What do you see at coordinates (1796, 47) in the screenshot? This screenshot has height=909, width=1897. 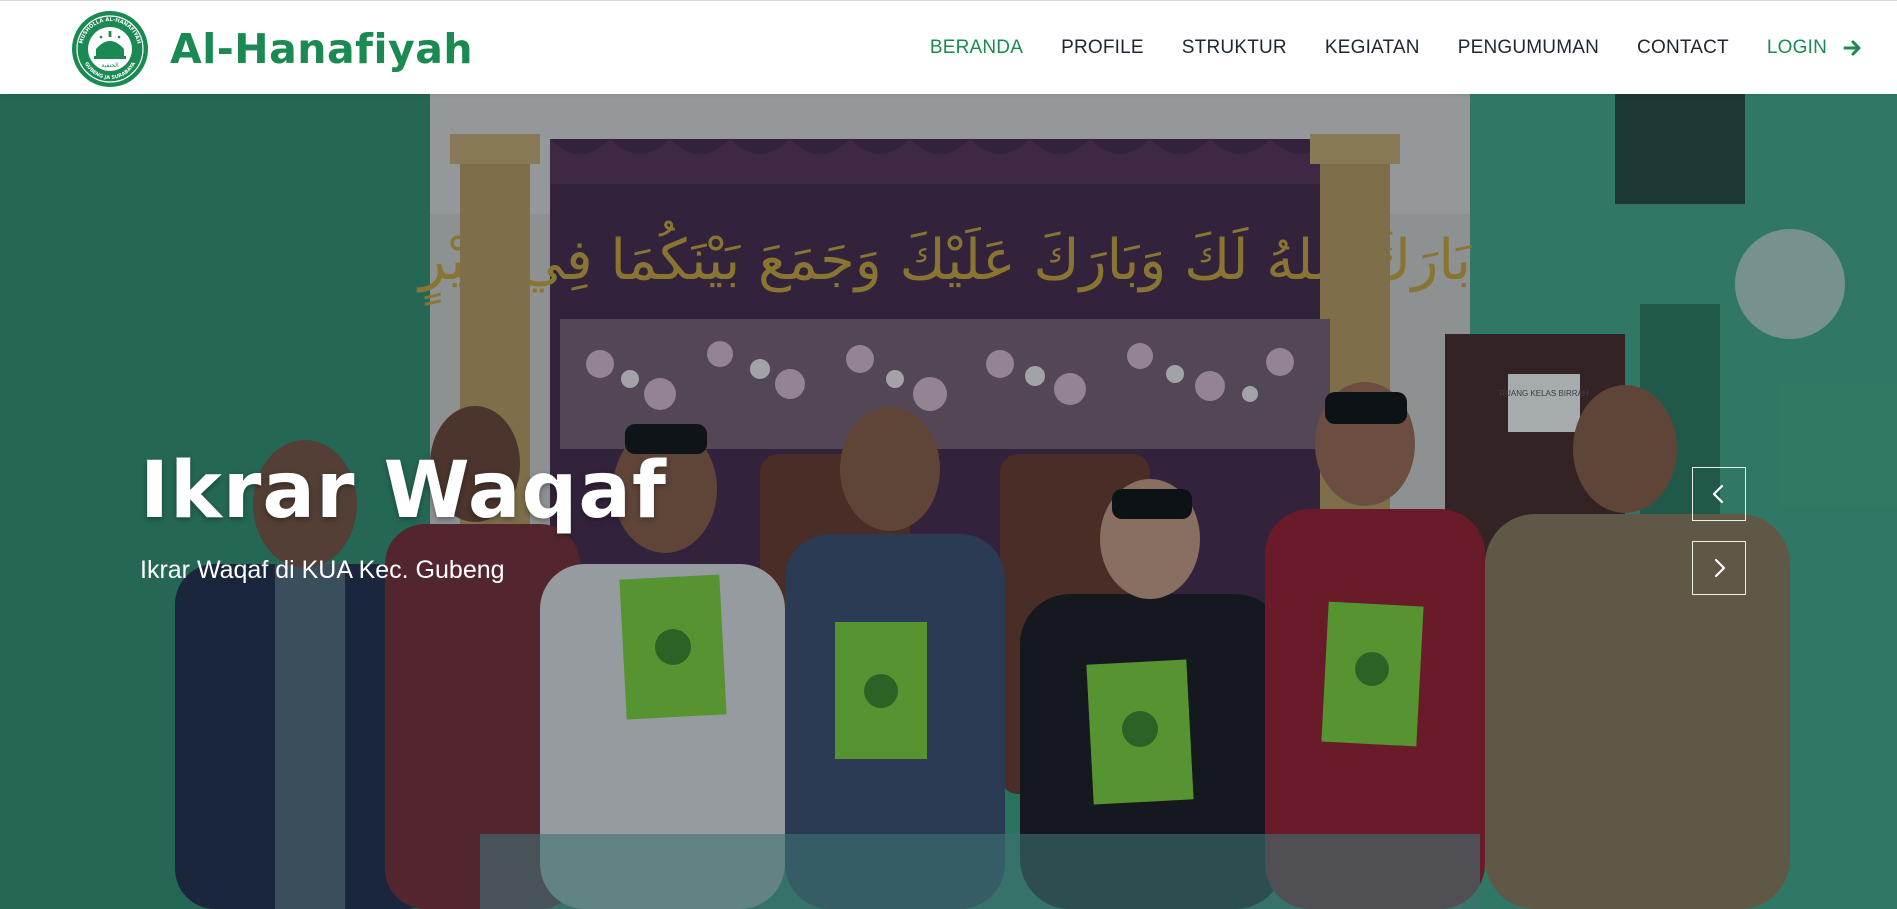 I see `login-label: LOGIN` at bounding box center [1796, 47].